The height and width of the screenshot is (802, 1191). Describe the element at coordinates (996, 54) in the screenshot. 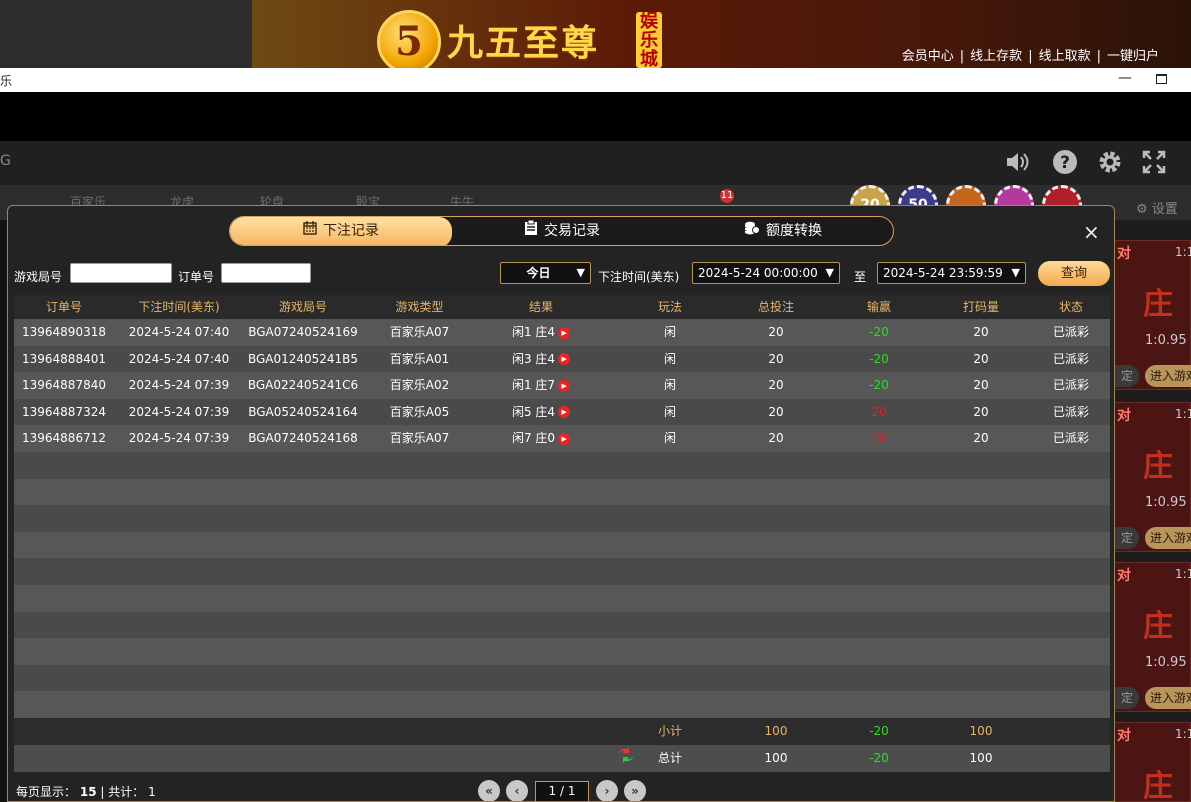

I see `link-online-deposit: 线上存款` at that location.